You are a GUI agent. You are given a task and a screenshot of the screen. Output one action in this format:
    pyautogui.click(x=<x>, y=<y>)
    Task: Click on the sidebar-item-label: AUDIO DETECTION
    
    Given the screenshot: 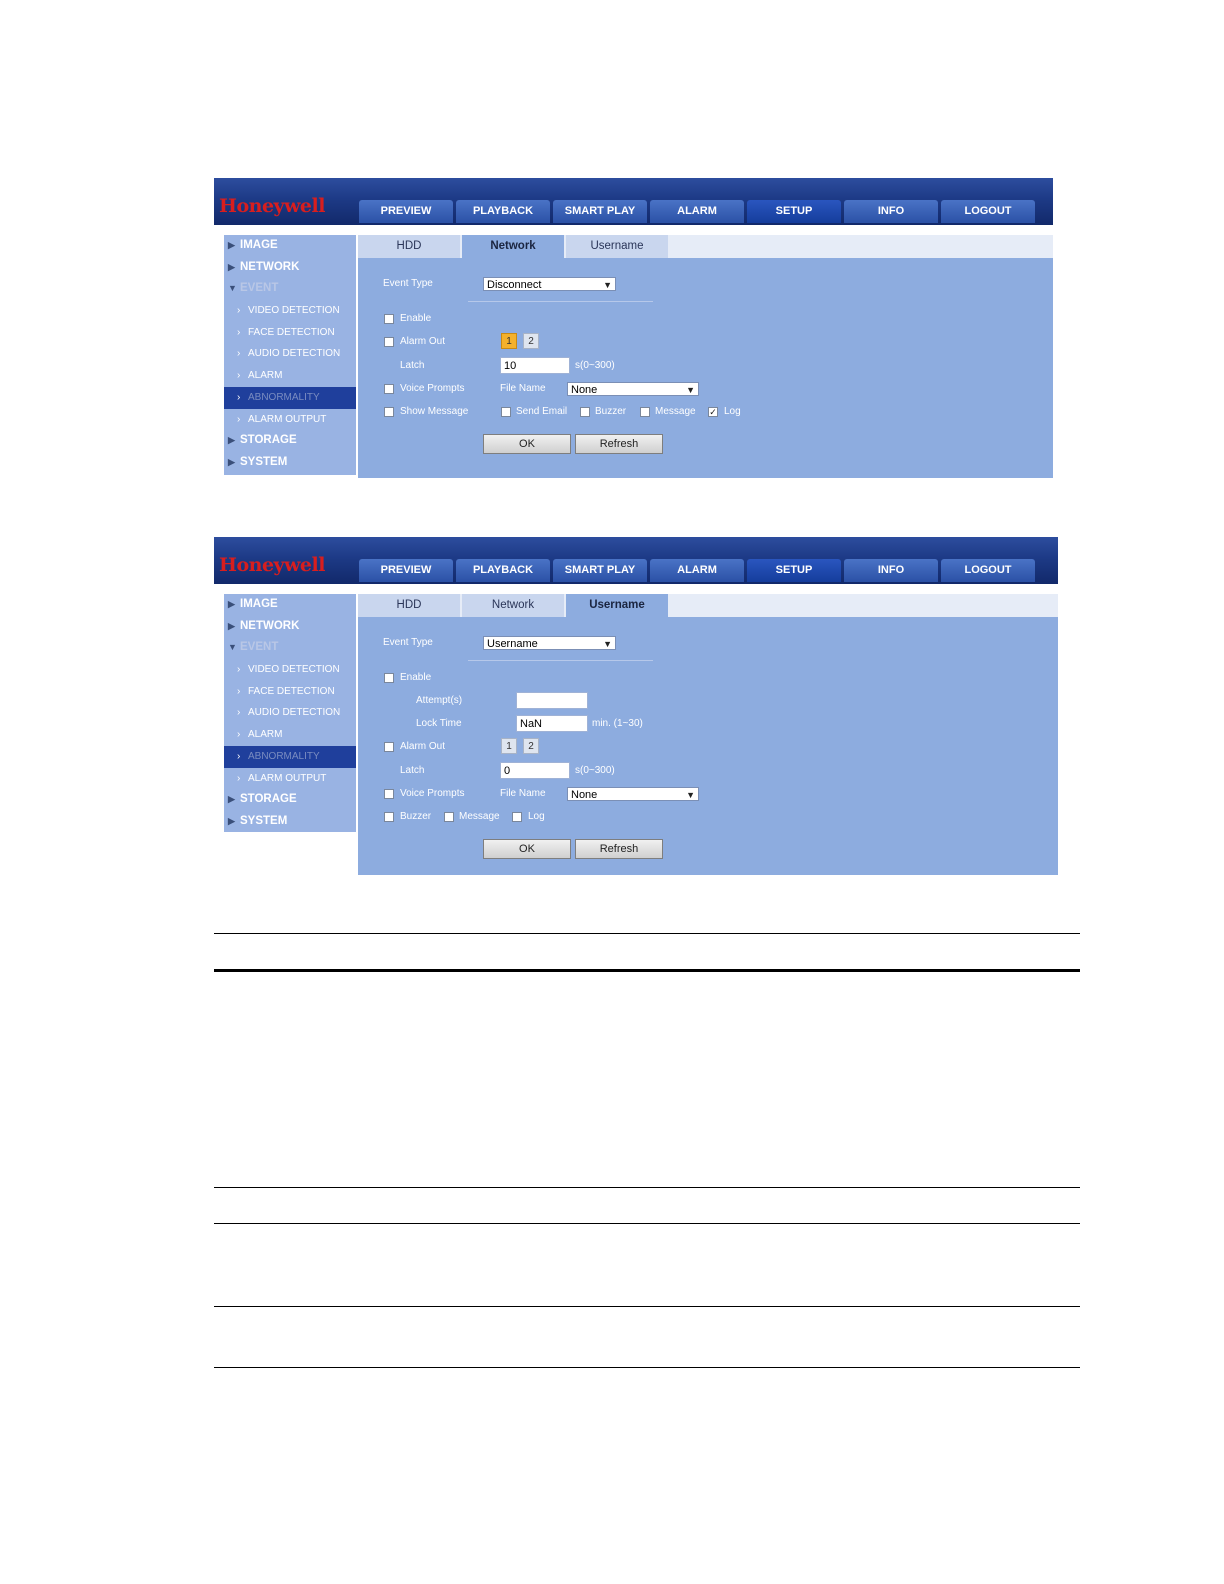 What is the action you would take?
    pyautogui.click(x=294, y=354)
    